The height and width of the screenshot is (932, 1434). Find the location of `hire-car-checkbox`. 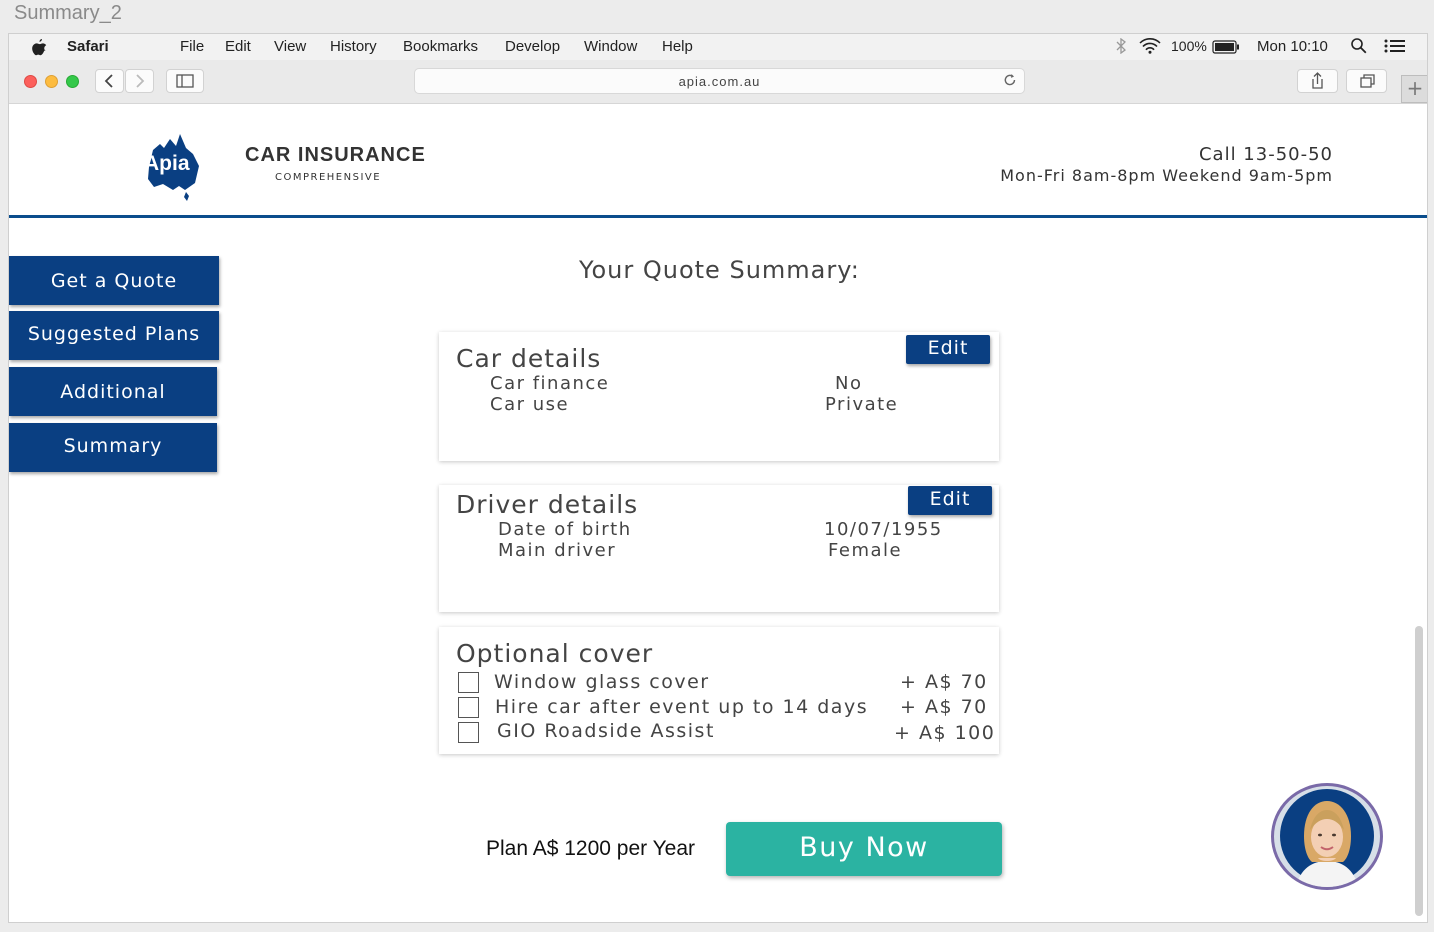

hire-car-checkbox is located at coordinates (468, 707).